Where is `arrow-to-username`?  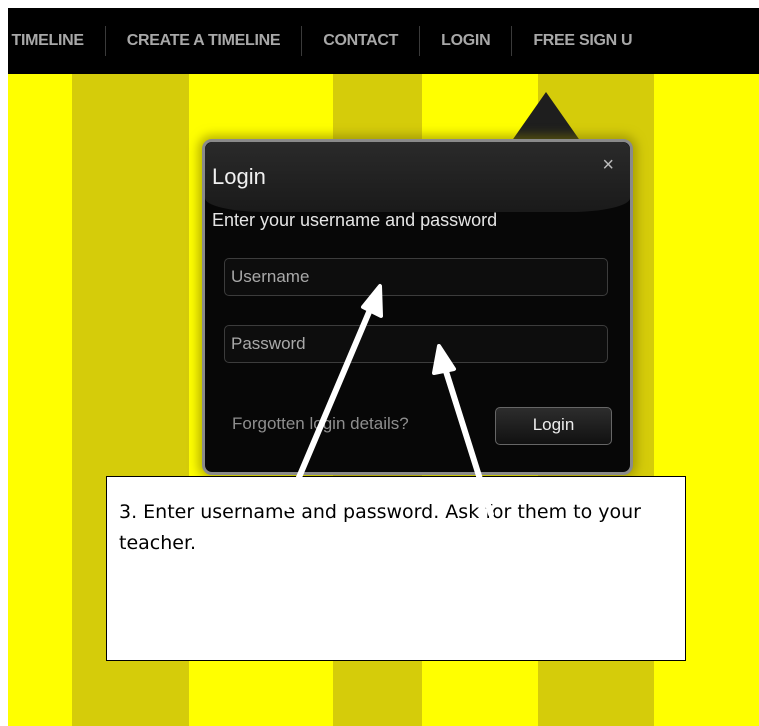 arrow-to-username is located at coordinates (333, 397).